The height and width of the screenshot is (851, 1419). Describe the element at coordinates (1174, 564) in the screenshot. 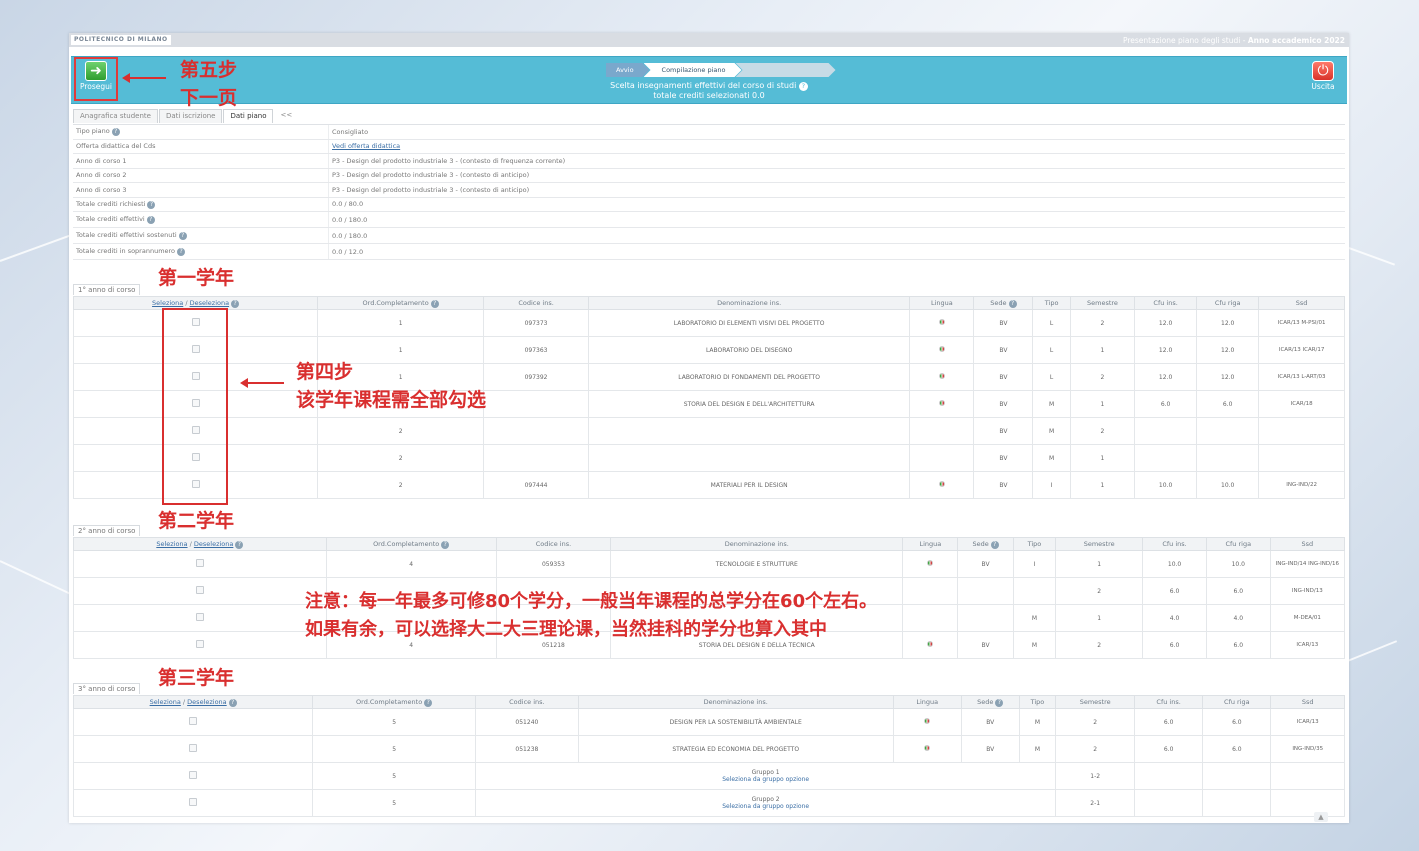

I see `cfu-cell: 10.0` at that location.